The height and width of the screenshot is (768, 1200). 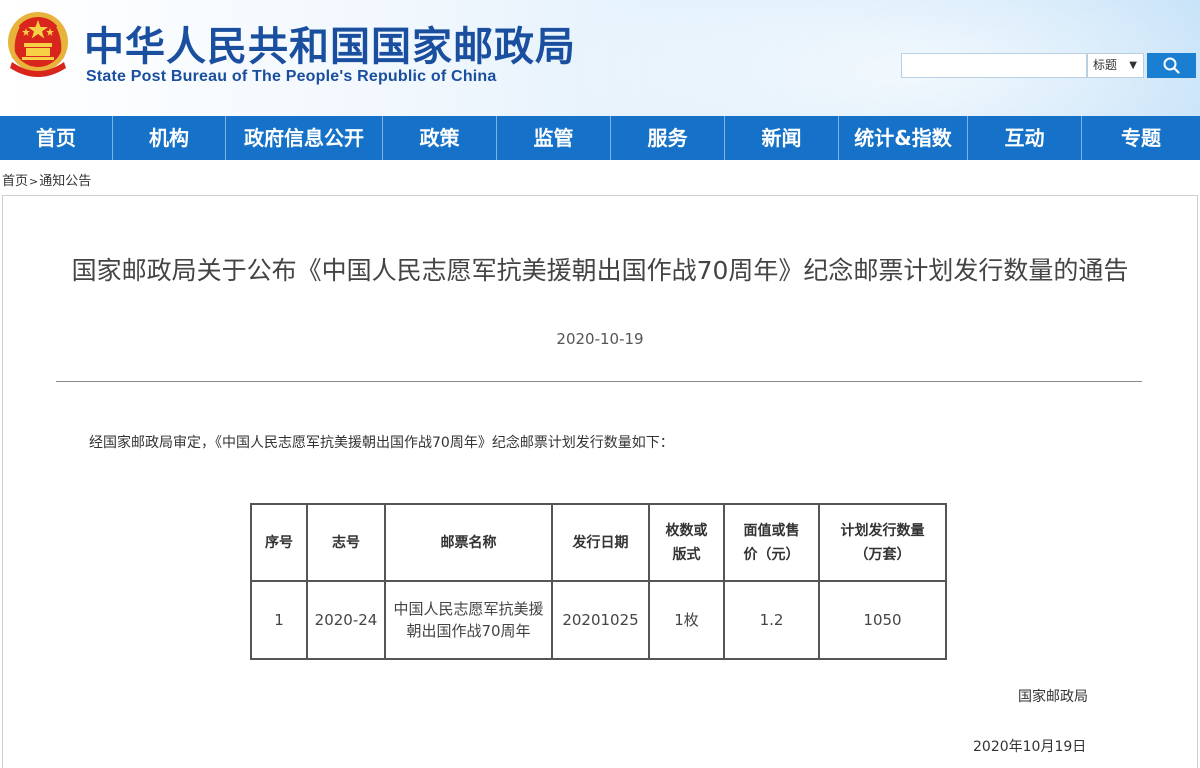 I want to click on nav-item-supervision: 监管, so click(x=554, y=138).